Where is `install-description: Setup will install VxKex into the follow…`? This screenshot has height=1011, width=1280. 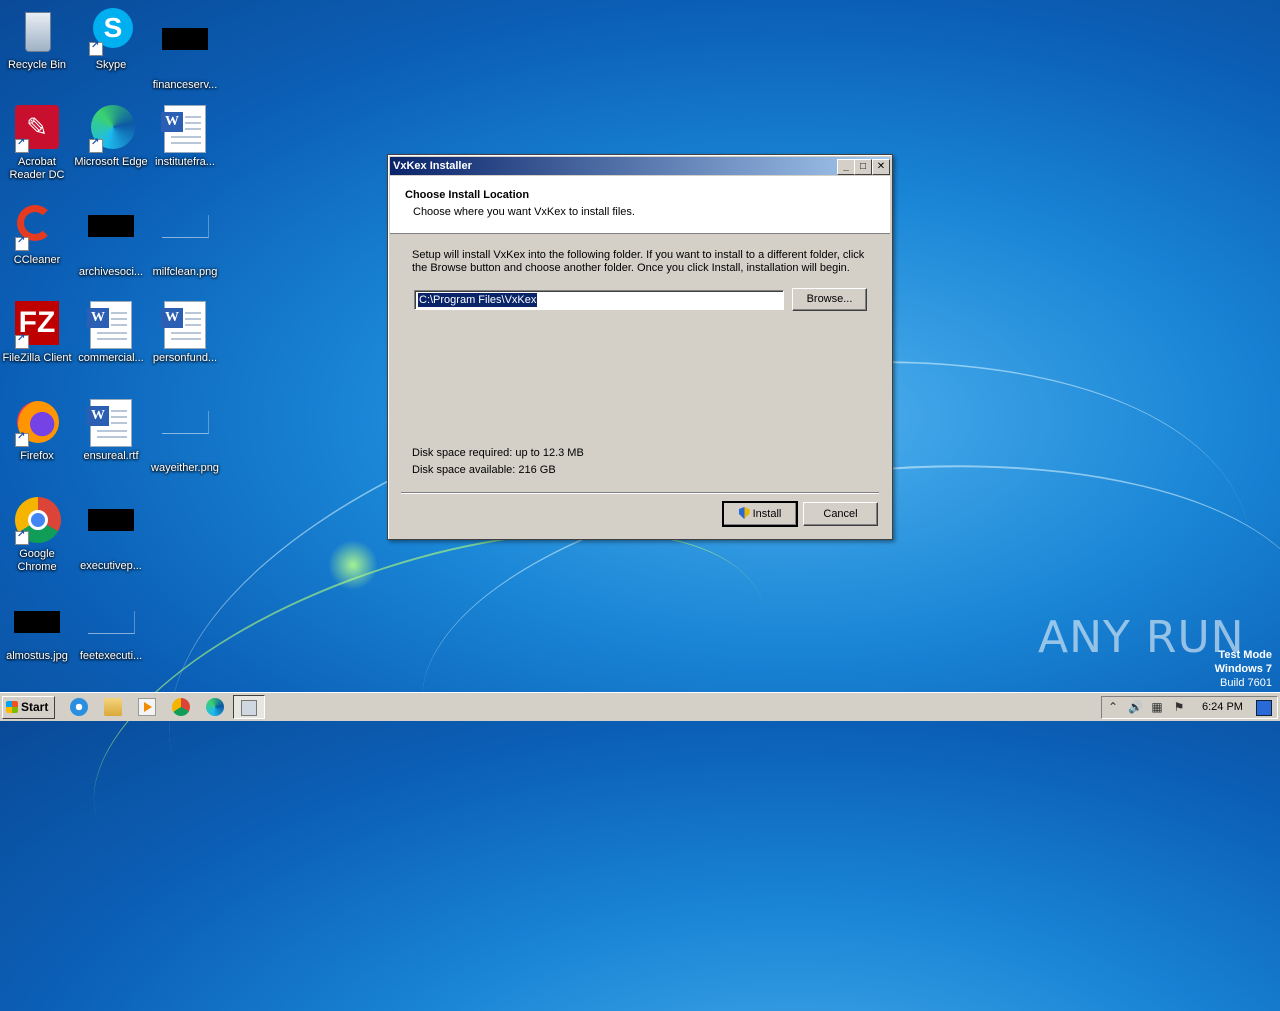
install-description: Setup will install VxKex into the follow… is located at coordinates (638, 261).